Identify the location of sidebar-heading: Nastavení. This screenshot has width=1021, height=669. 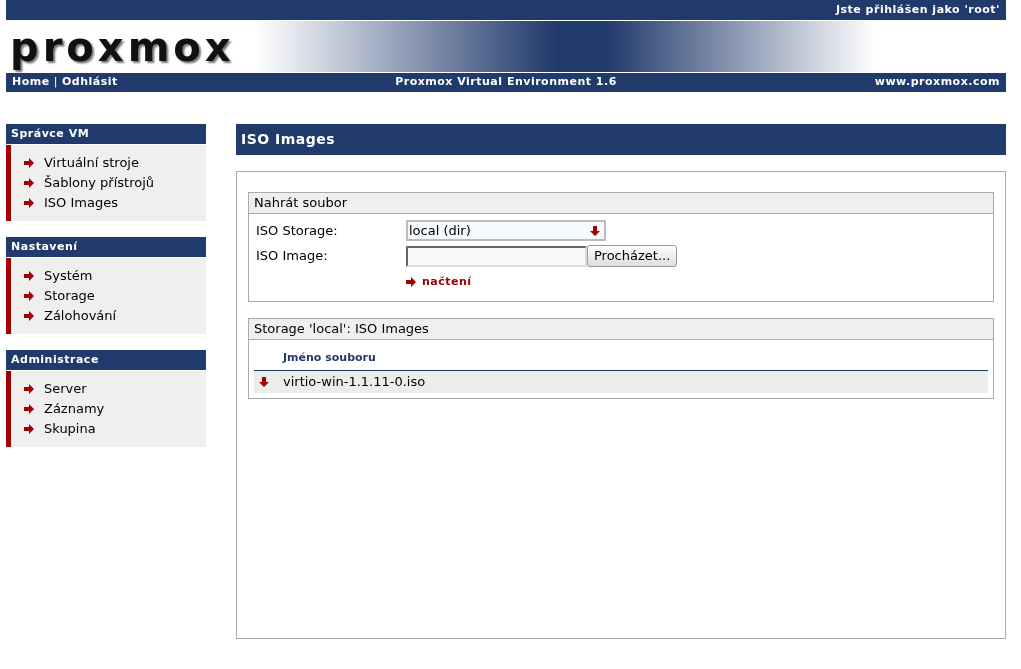
(106, 247).